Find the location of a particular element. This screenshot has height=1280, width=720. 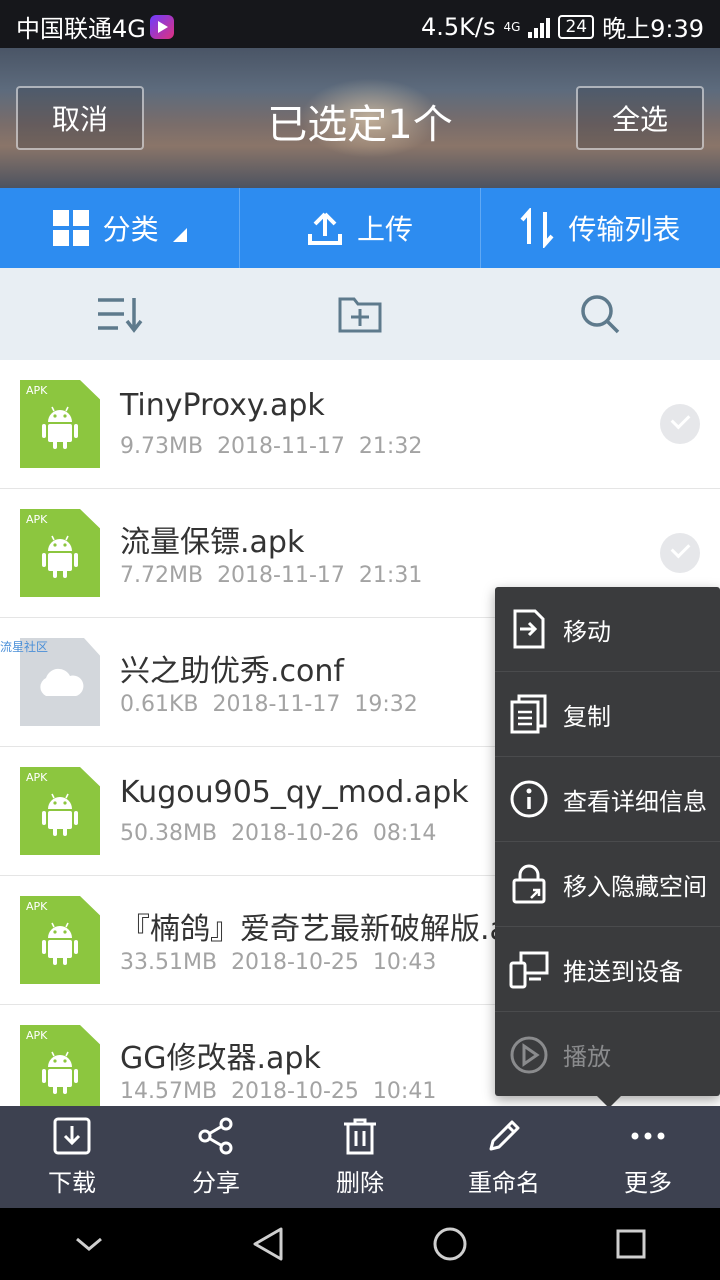

file-date: 2018-10-25 is located at coordinates (295, 1091).